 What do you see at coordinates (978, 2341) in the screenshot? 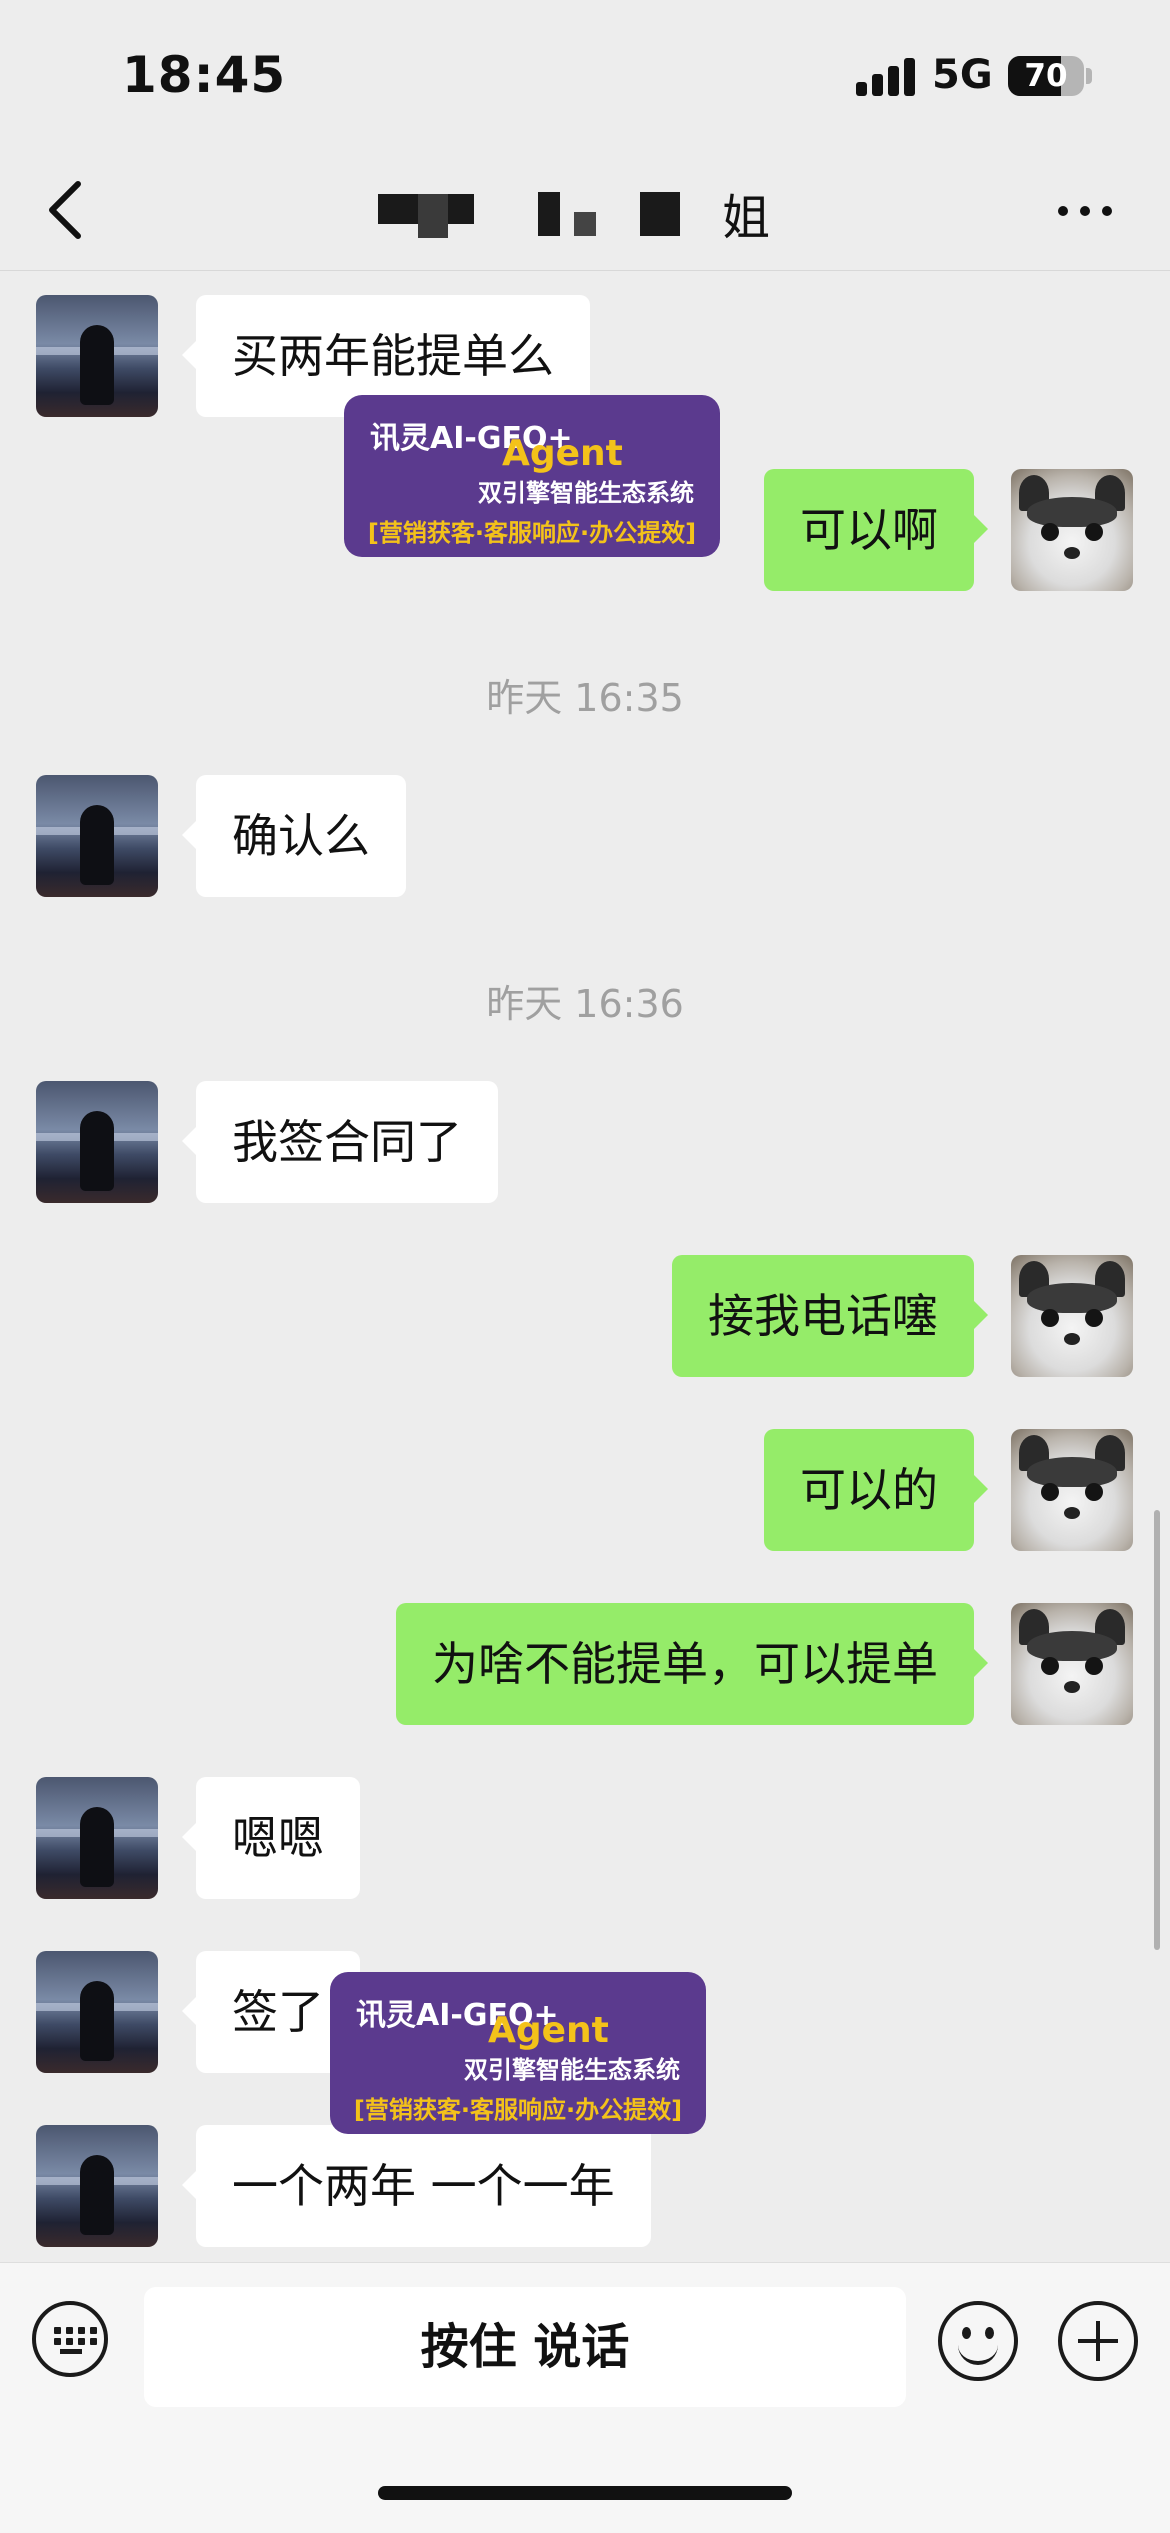
I see `emoji-button` at bounding box center [978, 2341].